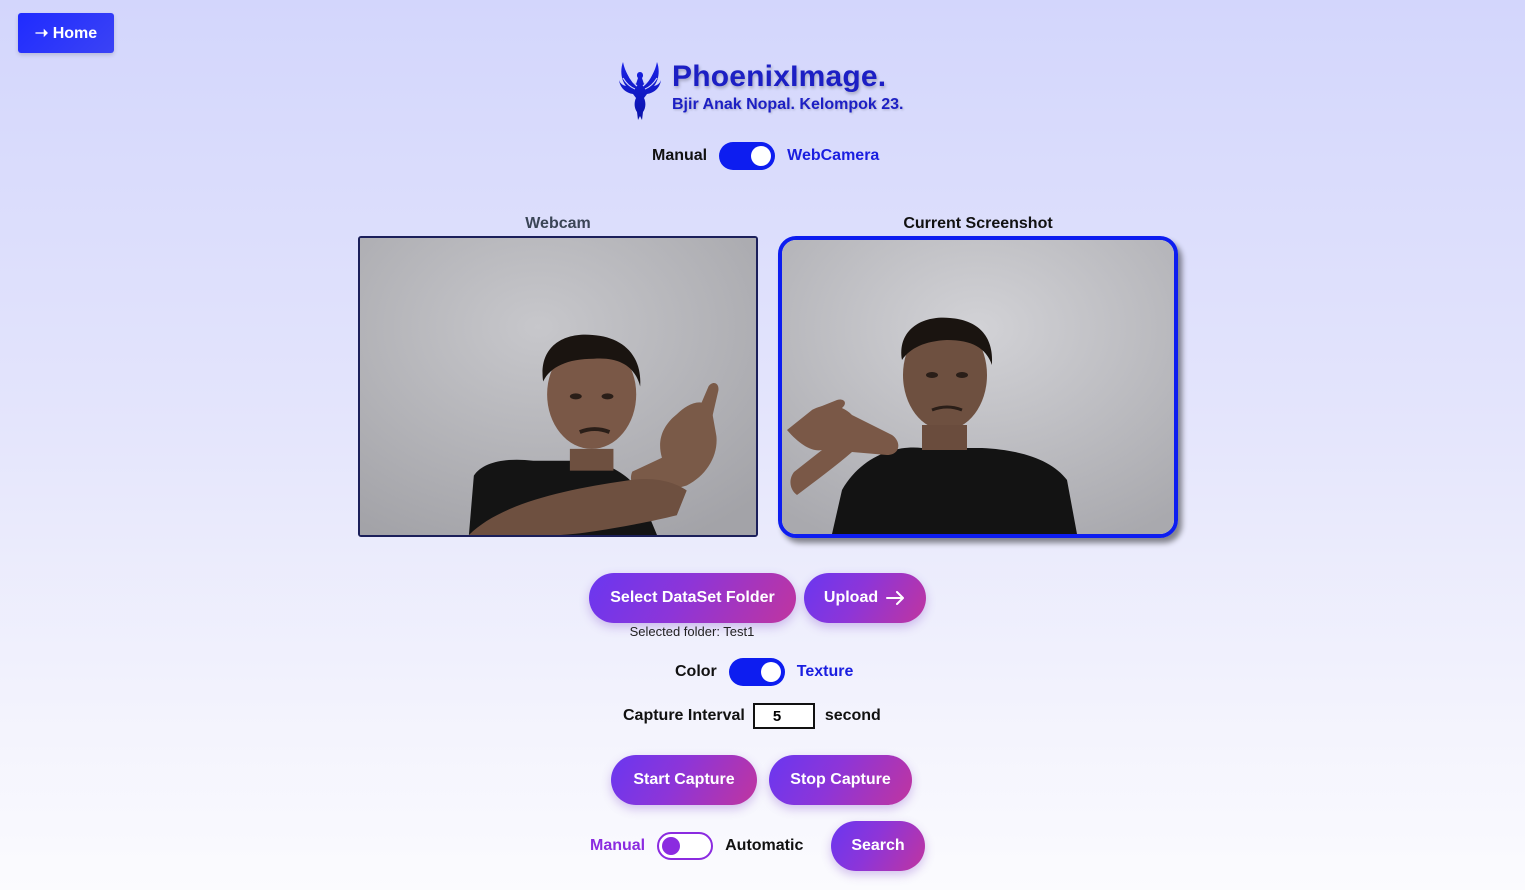 This screenshot has width=1525, height=890. What do you see at coordinates (764, 845) in the screenshot?
I see `search-automatic-label: Automatic` at bounding box center [764, 845].